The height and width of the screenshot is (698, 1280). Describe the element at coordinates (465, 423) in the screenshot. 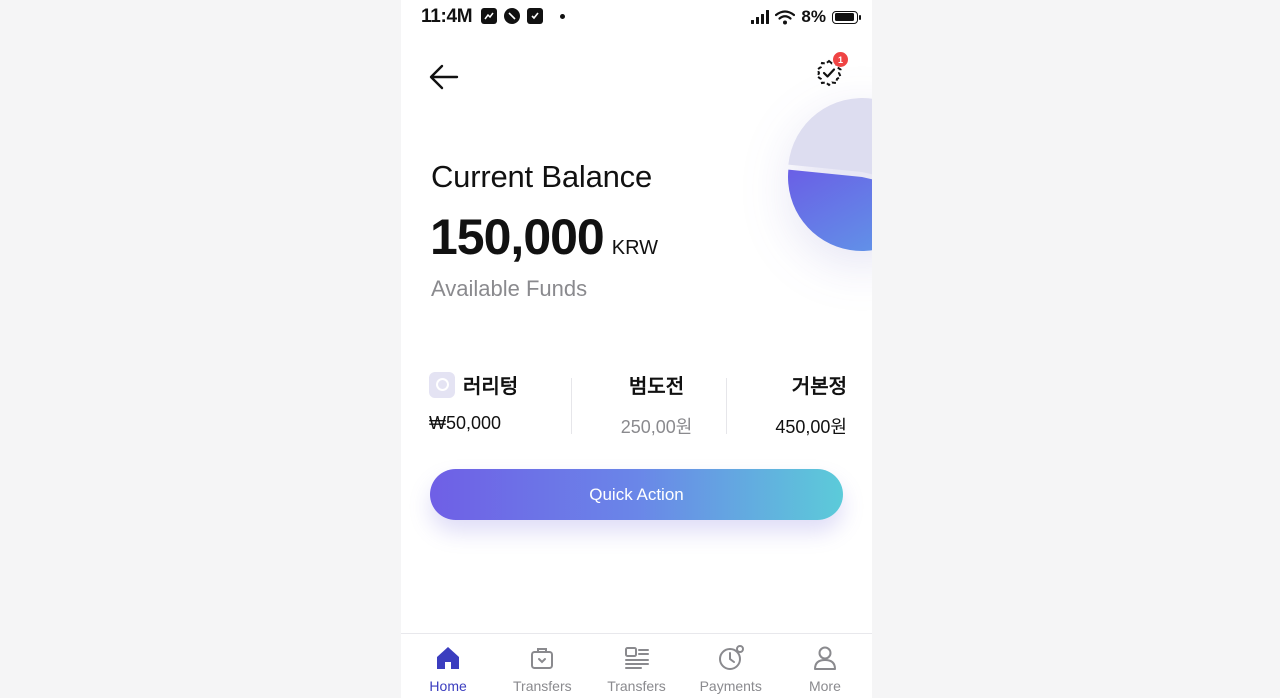

I see `stat-value: ₩50,000` at that location.